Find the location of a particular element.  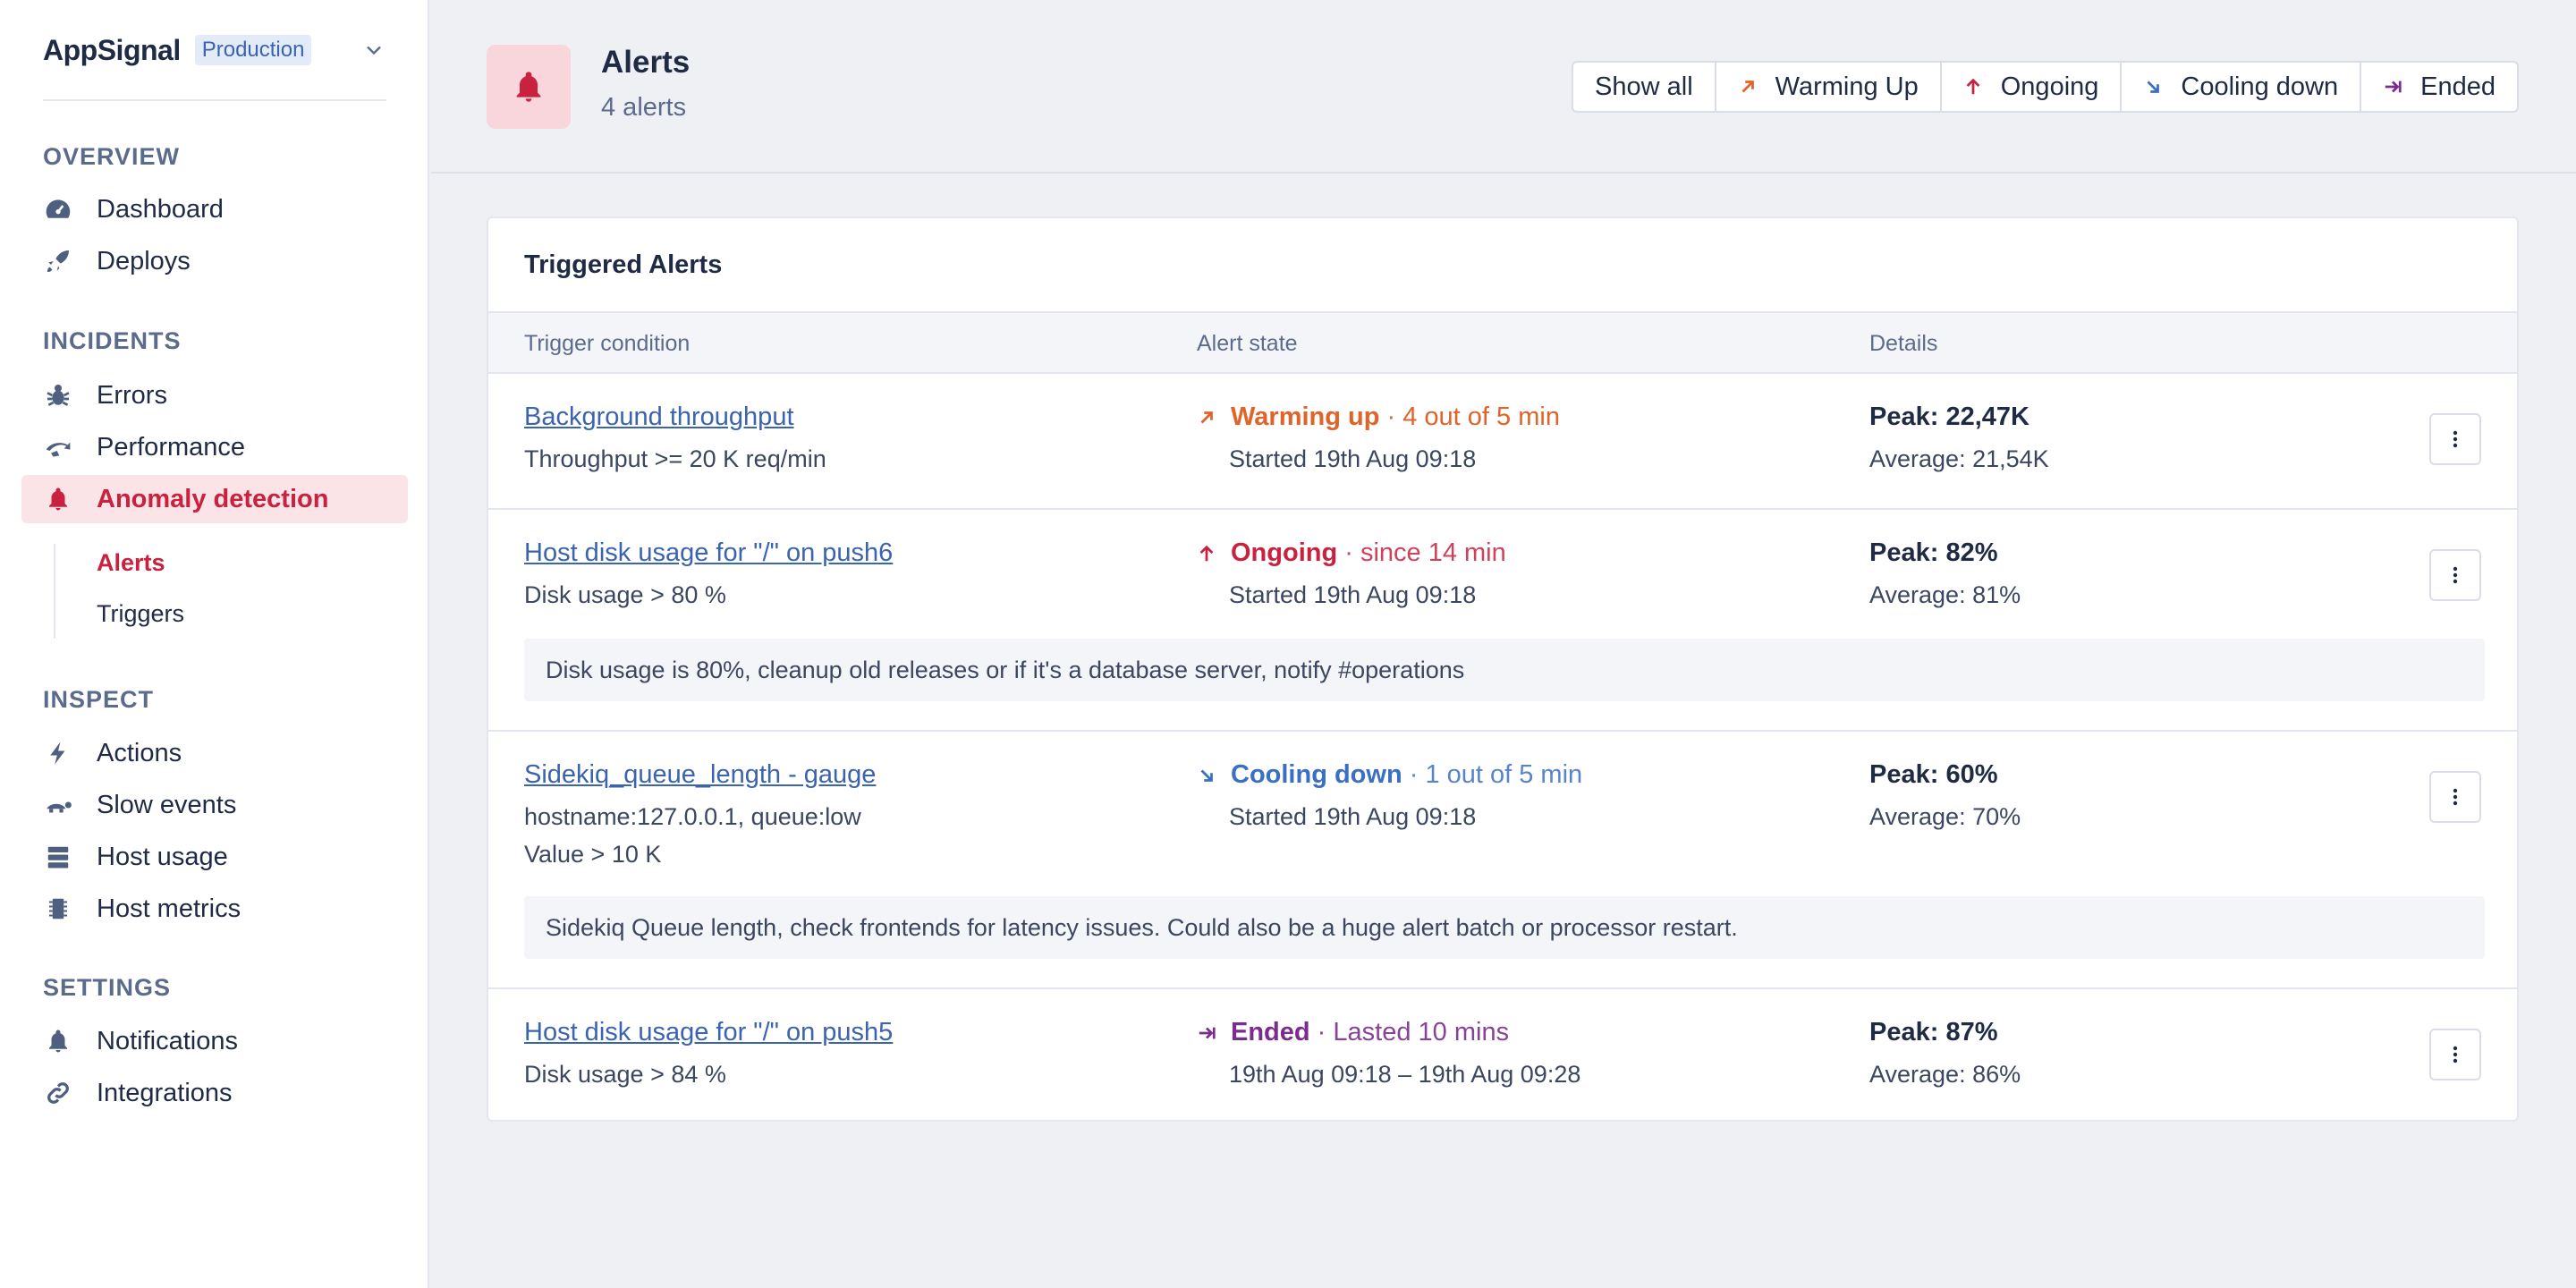

peak-value: Peak: 22,47K is located at coordinates (1949, 416).